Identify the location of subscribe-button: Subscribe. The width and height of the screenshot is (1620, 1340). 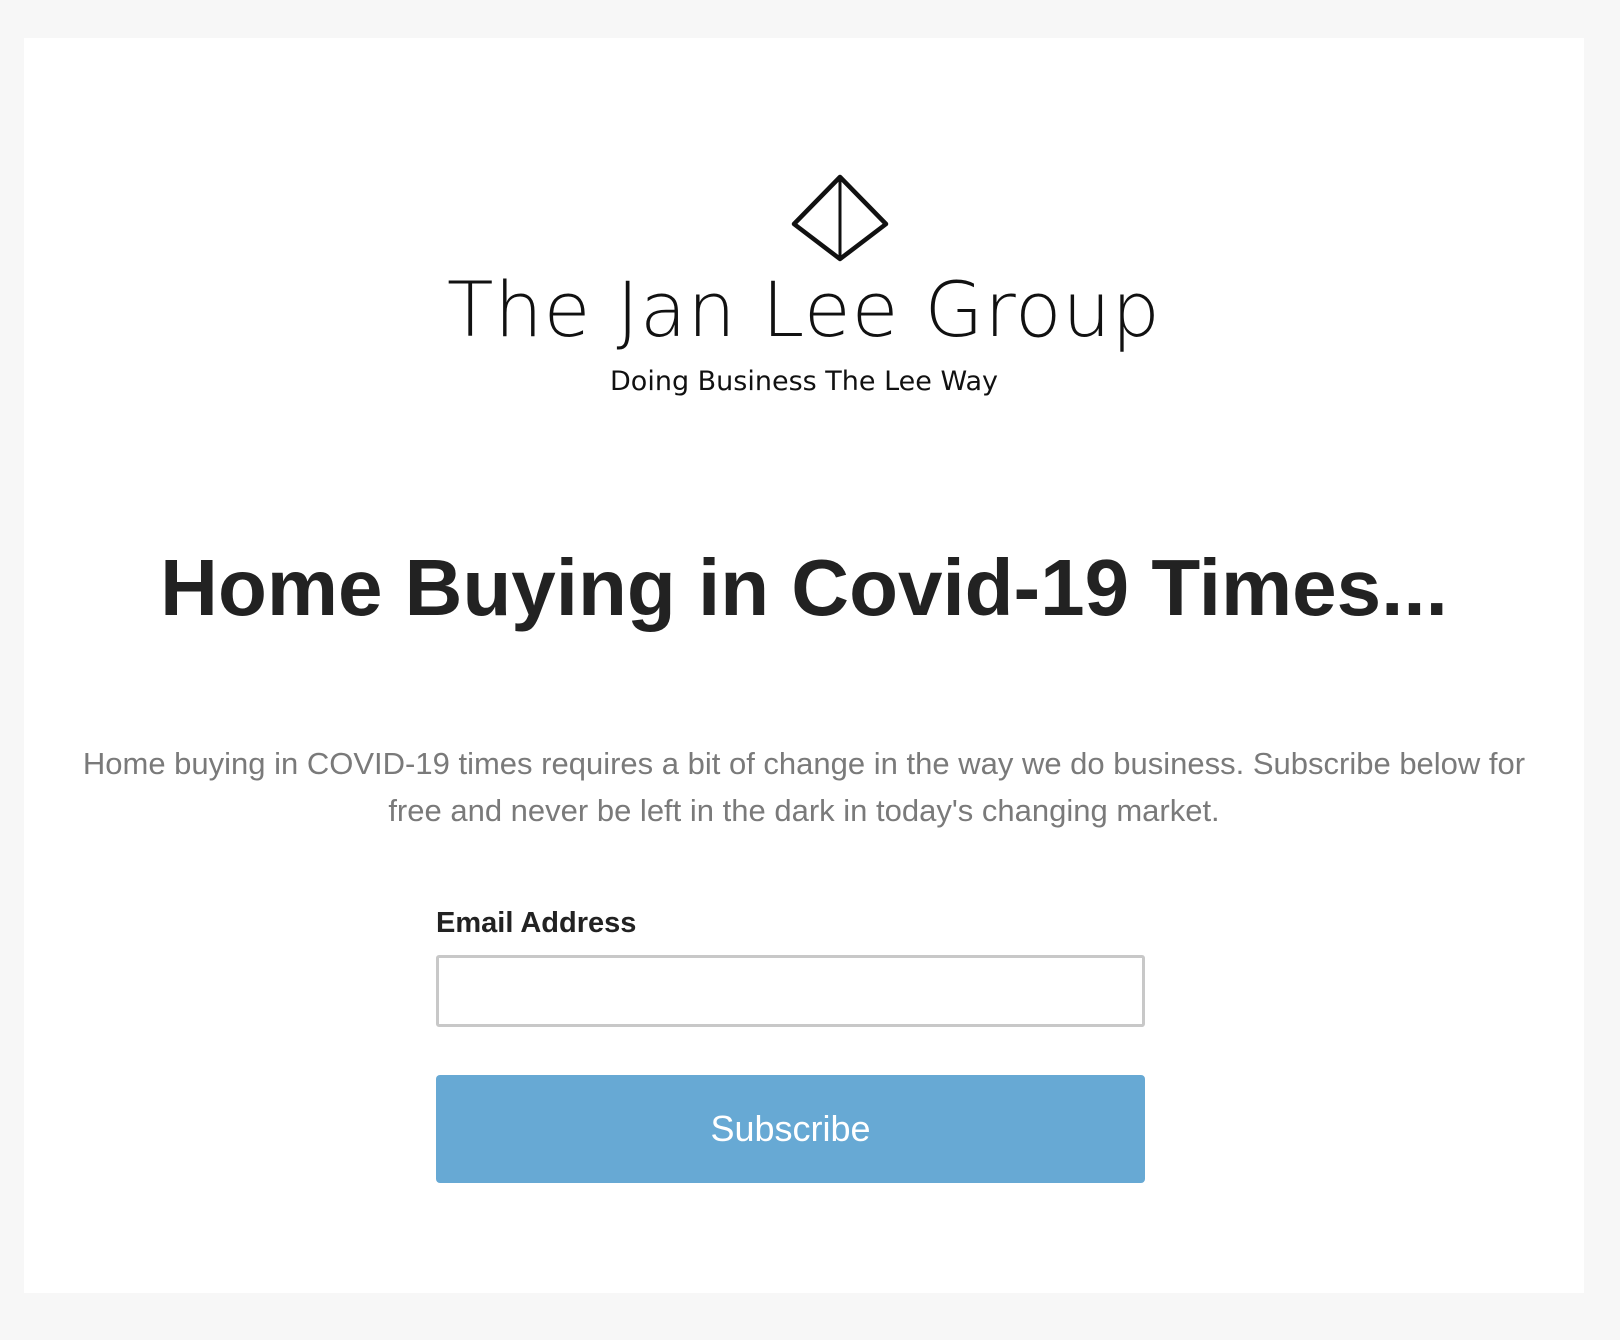
(790, 1129).